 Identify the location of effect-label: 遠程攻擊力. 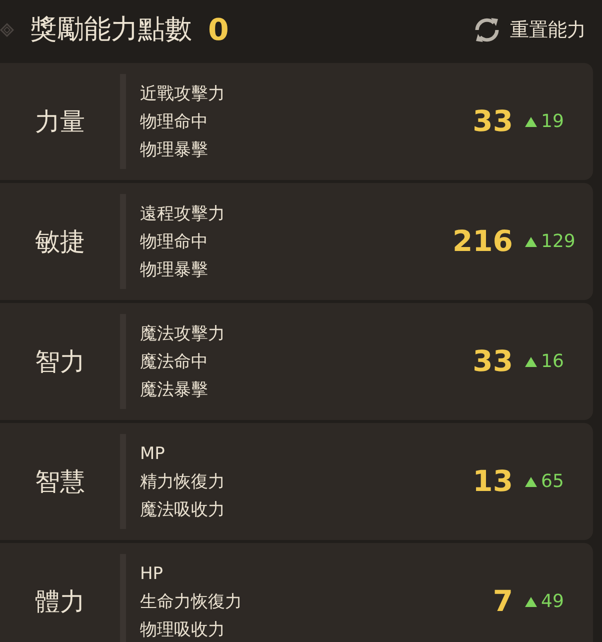
(182, 214).